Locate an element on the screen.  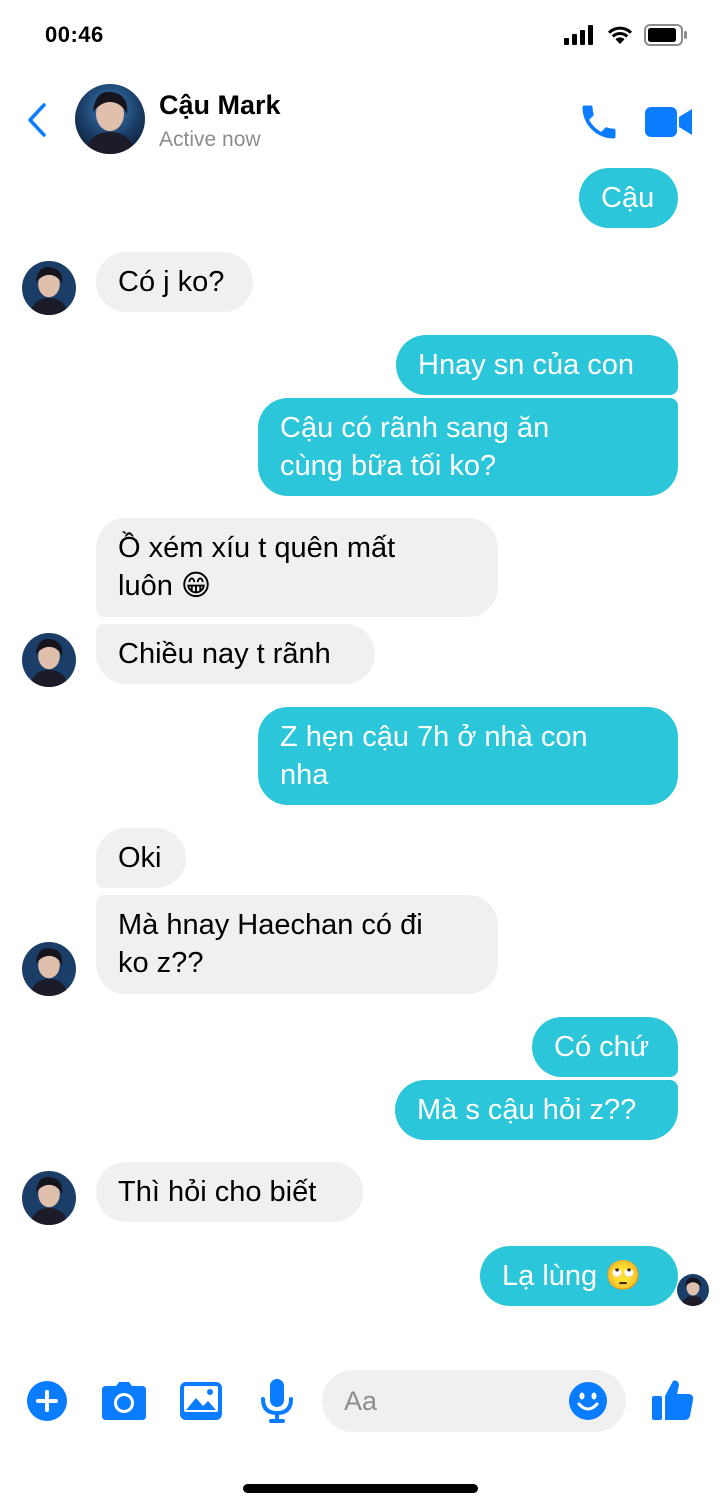
message-text-line: Cậu có rãnh sang ăn is located at coordinates (415, 428).